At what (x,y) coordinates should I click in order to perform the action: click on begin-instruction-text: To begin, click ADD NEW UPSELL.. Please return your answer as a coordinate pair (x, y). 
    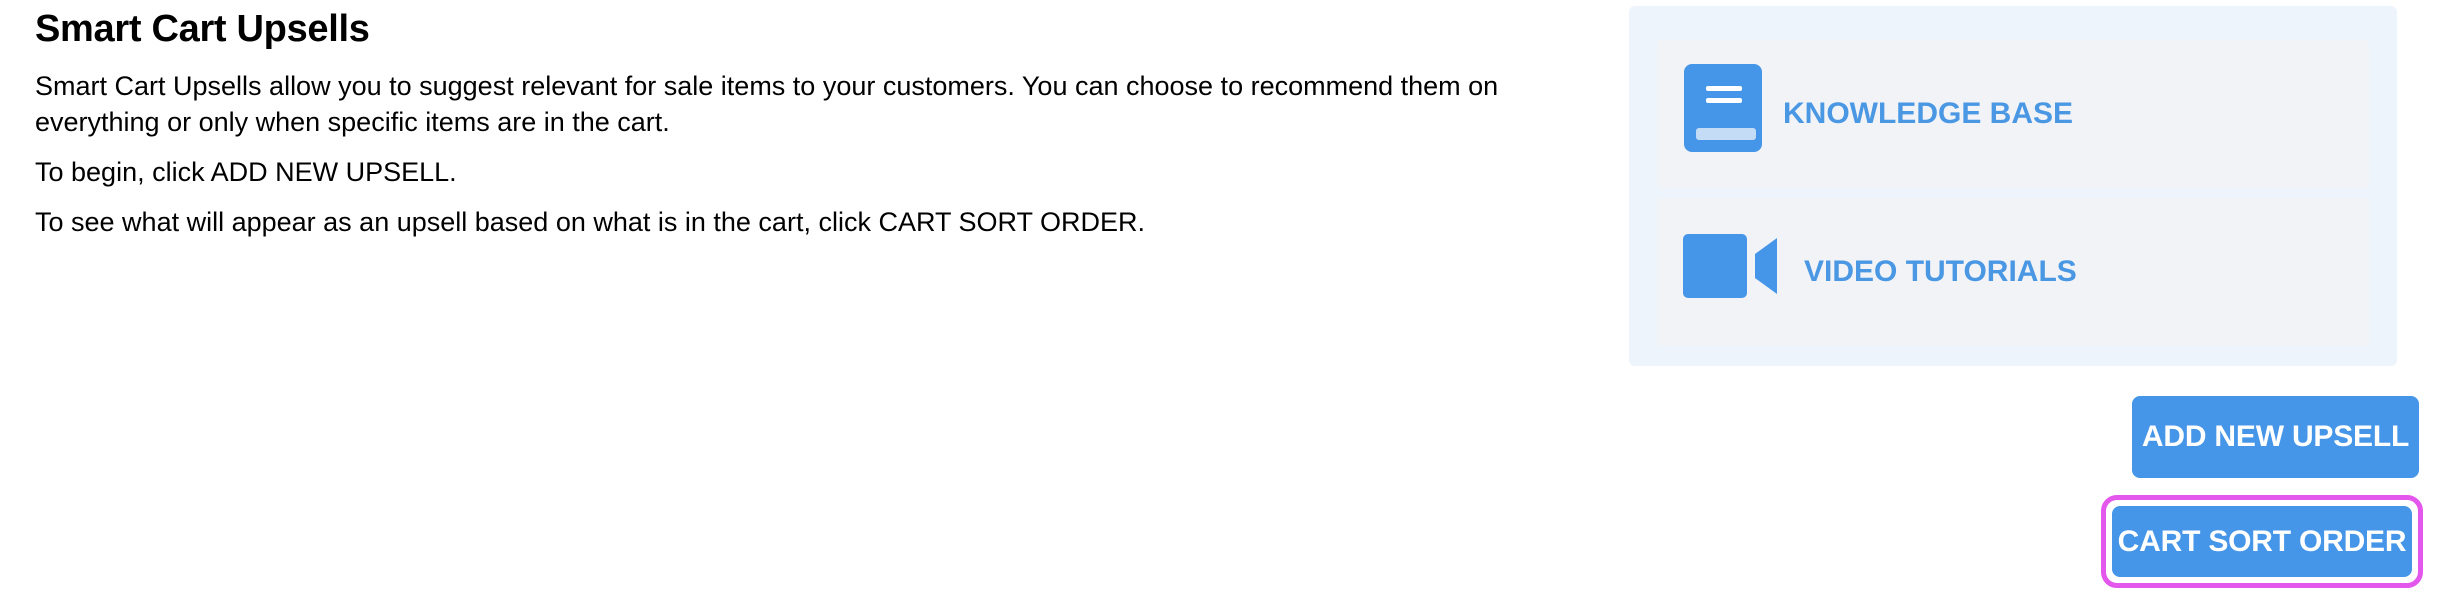
    Looking at the image, I should click on (246, 172).